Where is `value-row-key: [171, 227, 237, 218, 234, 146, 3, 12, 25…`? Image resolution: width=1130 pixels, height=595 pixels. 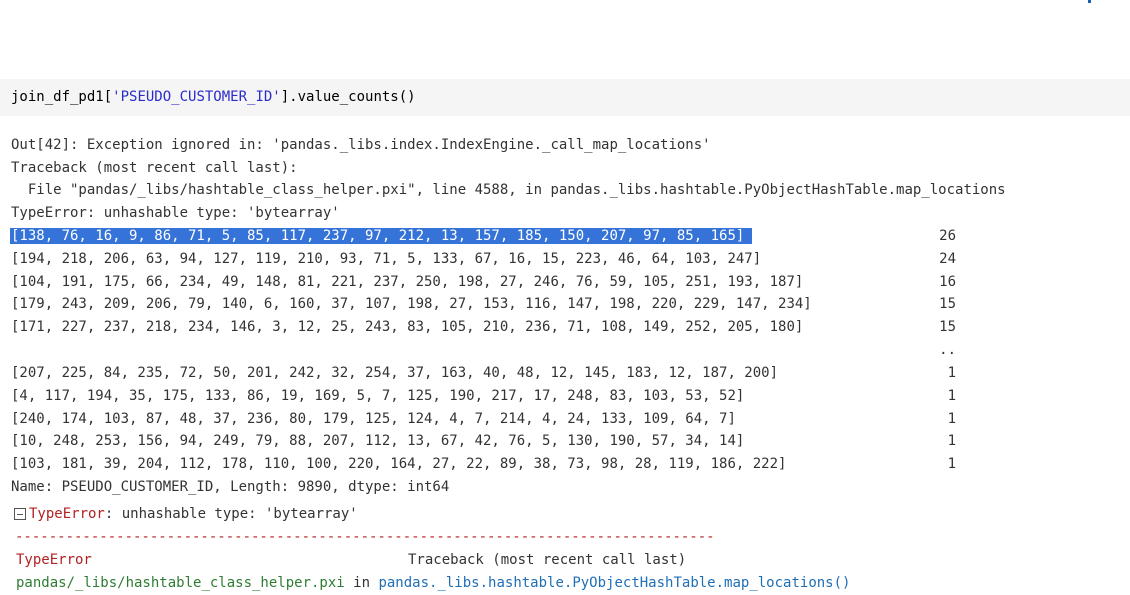
value-row-key: [171, 227, 237, 218, 234, 146, 3, 12, 25… is located at coordinates (407, 327).